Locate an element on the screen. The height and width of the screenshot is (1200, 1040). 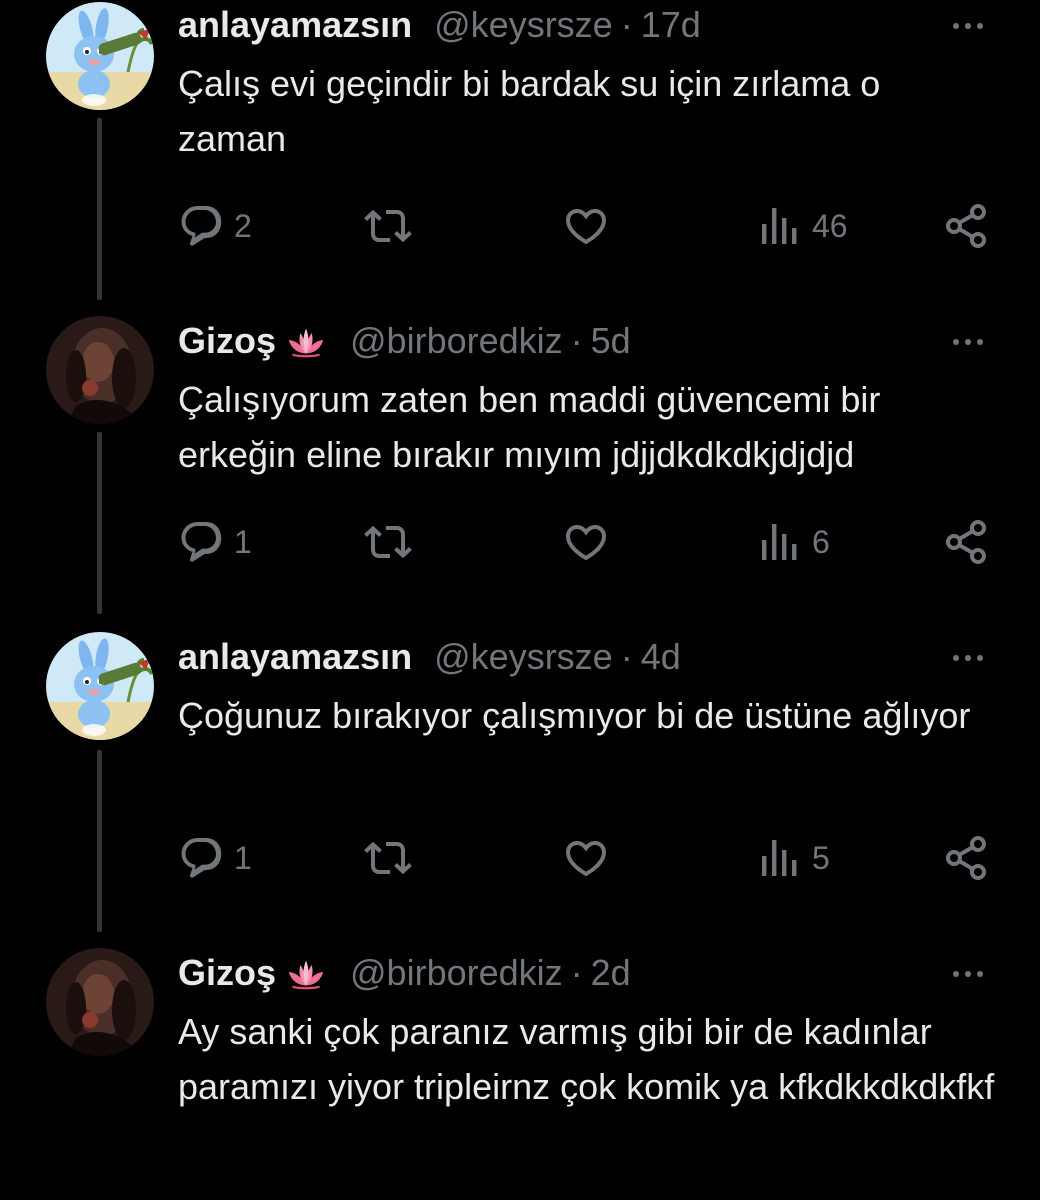
tweet-header: Gizoş @birboredkiz · 5d is located at coordinates (404, 341).